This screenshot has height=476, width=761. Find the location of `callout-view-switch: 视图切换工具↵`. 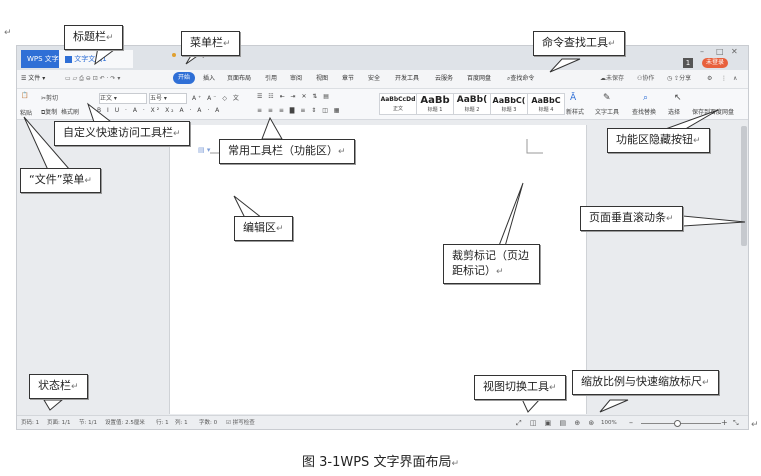

callout-view-switch: 视图切换工具↵ is located at coordinates (520, 387).